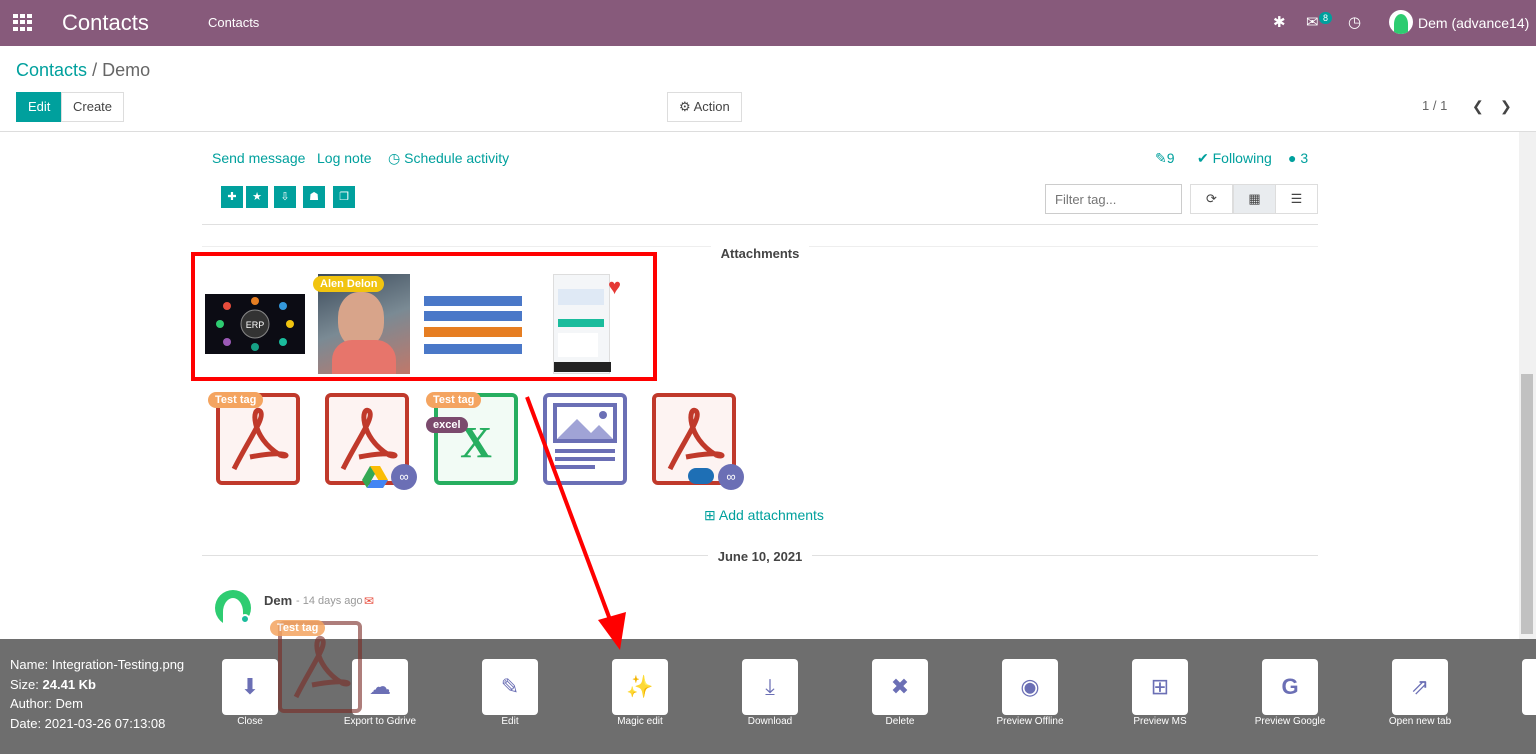 The image size is (1536, 754). What do you see at coordinates (1506, 106) in the screenshot?
I see `pager-next-icon: ❯` at bounding box center [1506, 106].